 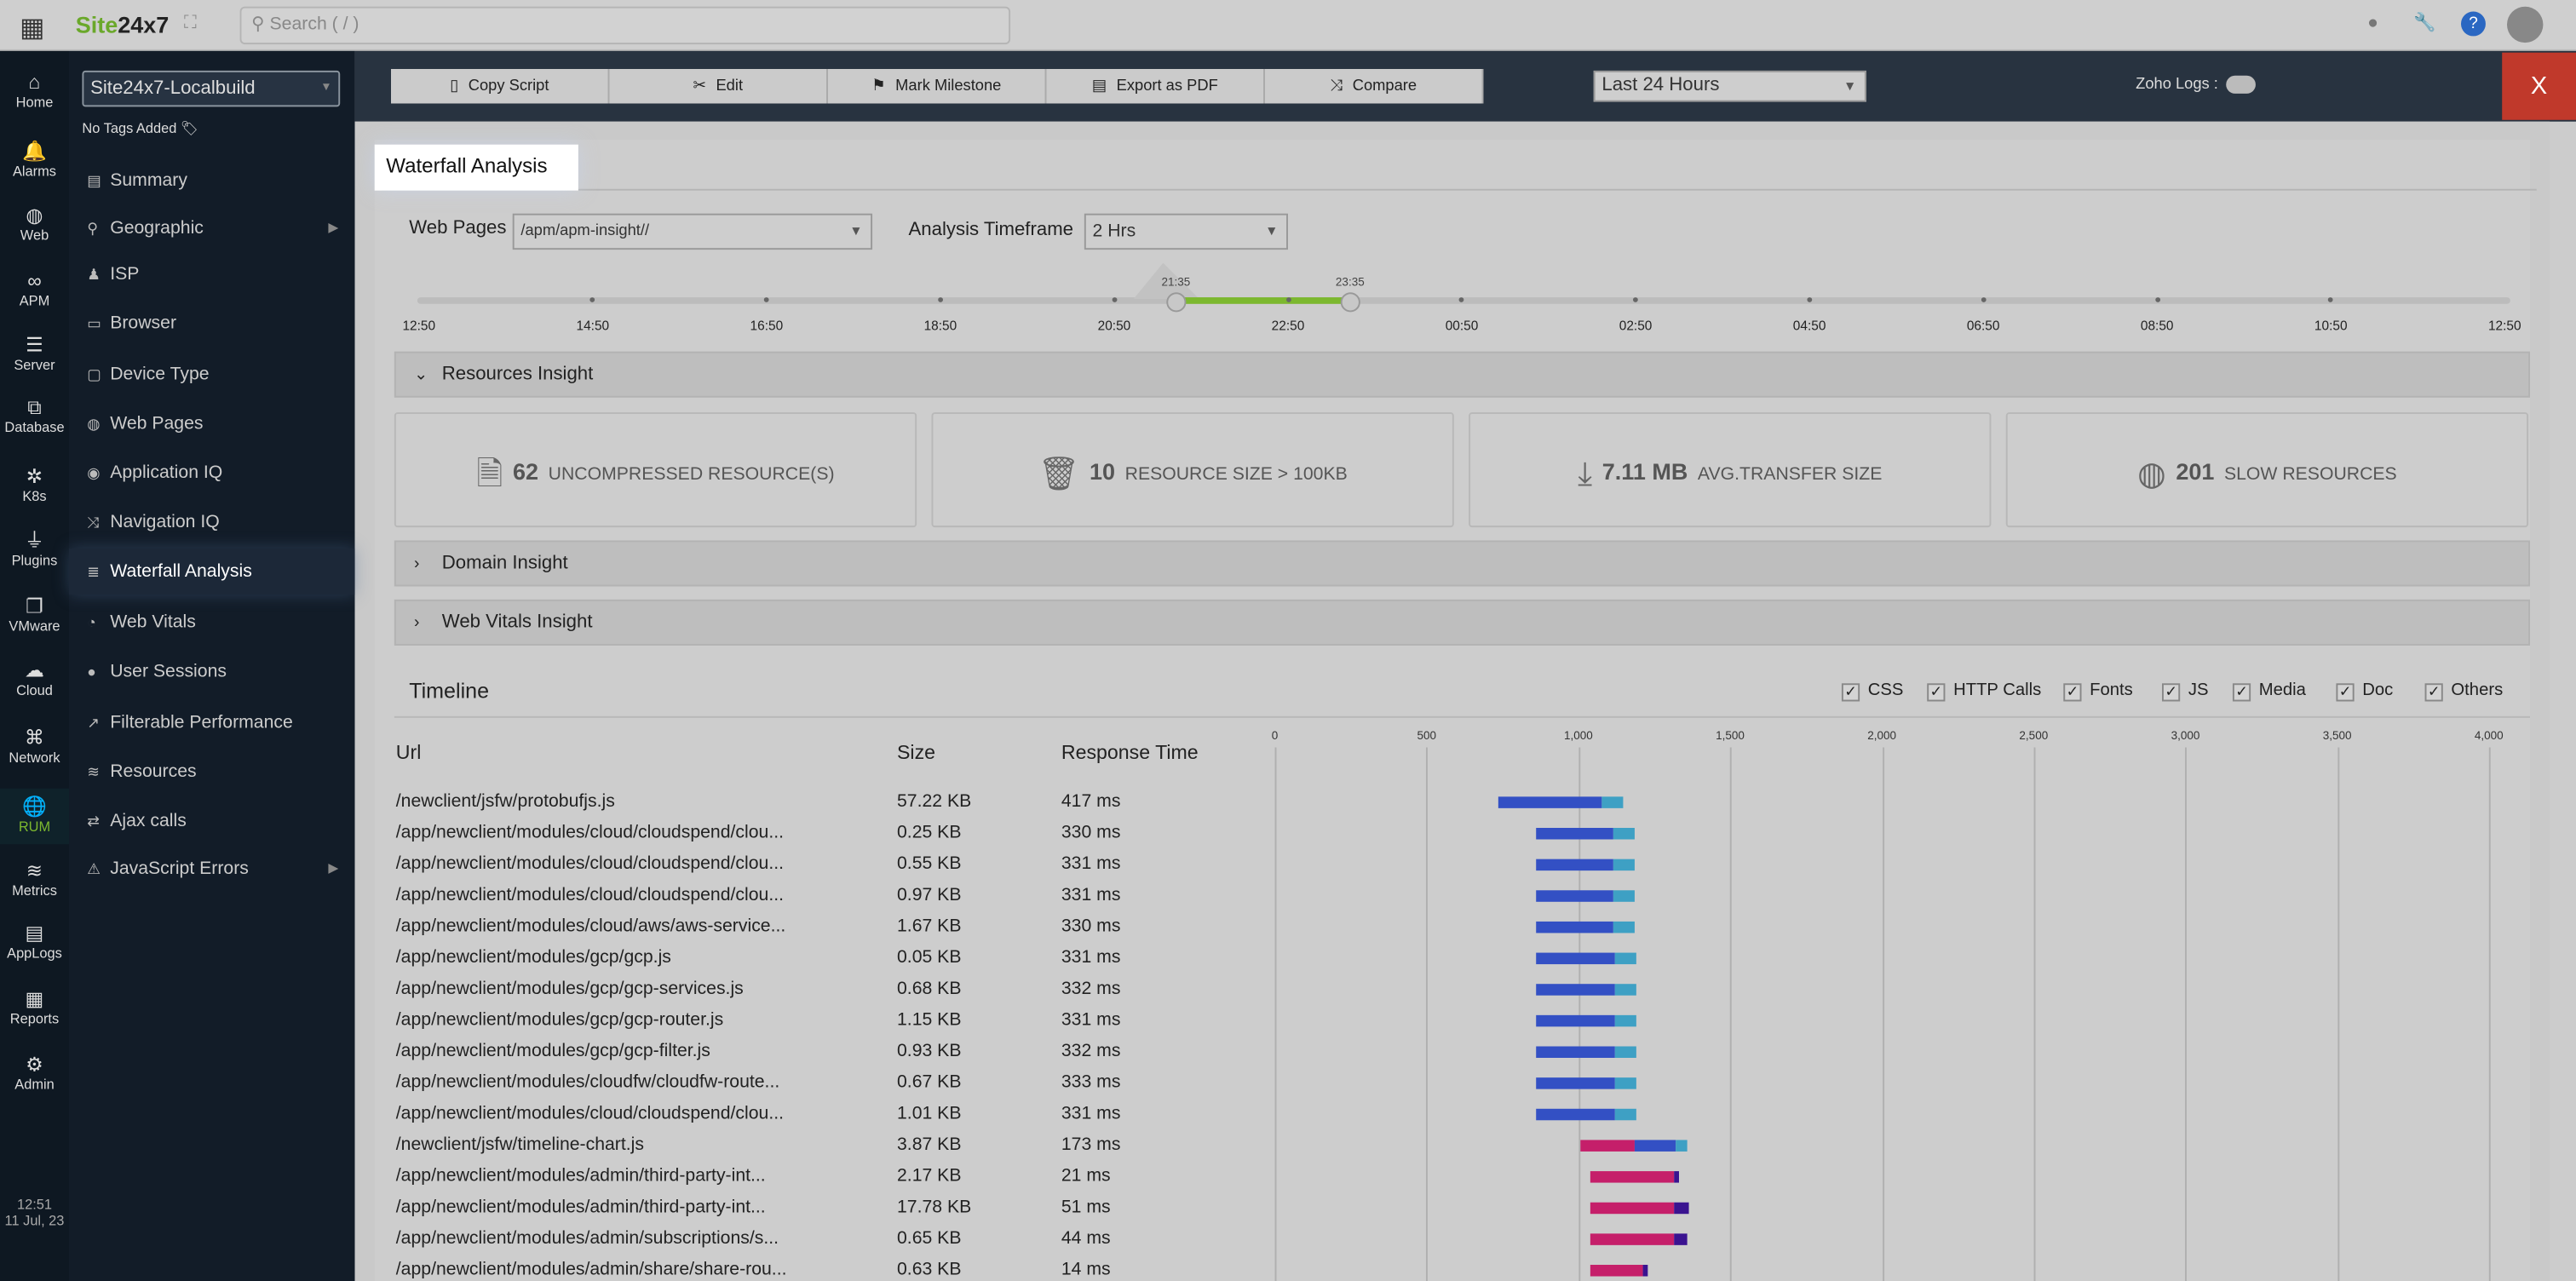 What do you see at coordinates (212, 821) in the screenshot?
I see `sidebar-item-ajax-calls: ⇄ Ajax calls` at bounding box center [212, 821].